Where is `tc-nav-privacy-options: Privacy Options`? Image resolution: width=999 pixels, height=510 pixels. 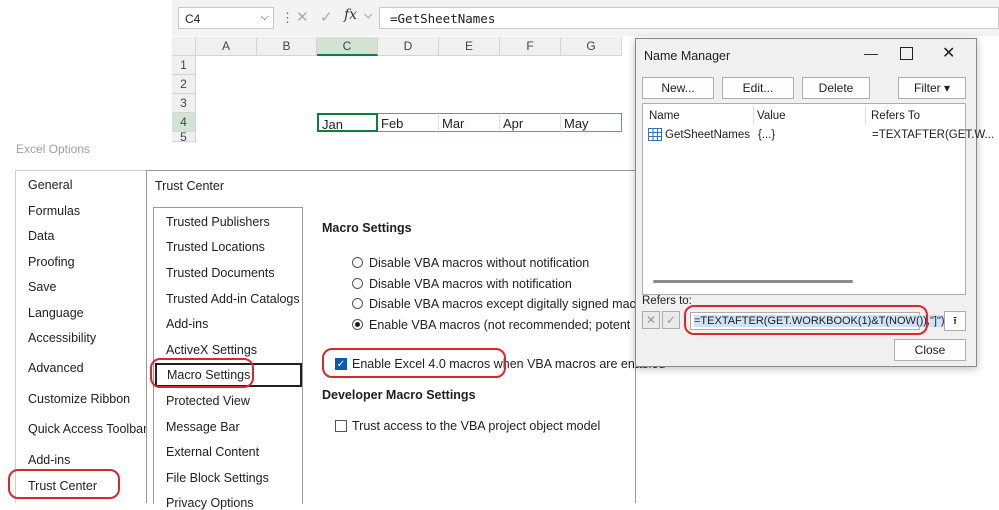
tc-nav-privacy-options: Privacy Options is located at coordinates (210, 503).